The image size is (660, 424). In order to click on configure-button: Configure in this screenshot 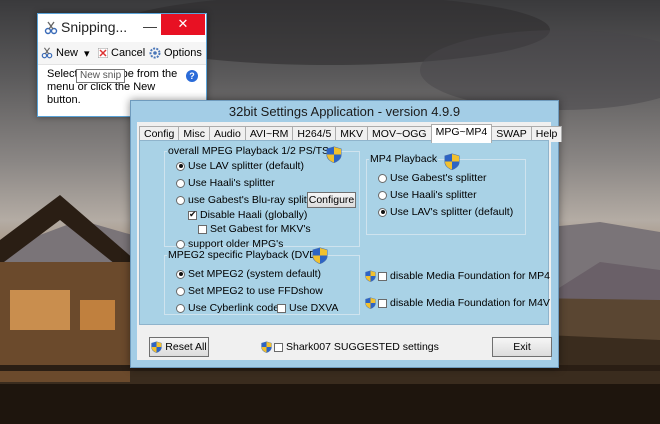, I will do `click(331, 200)`.